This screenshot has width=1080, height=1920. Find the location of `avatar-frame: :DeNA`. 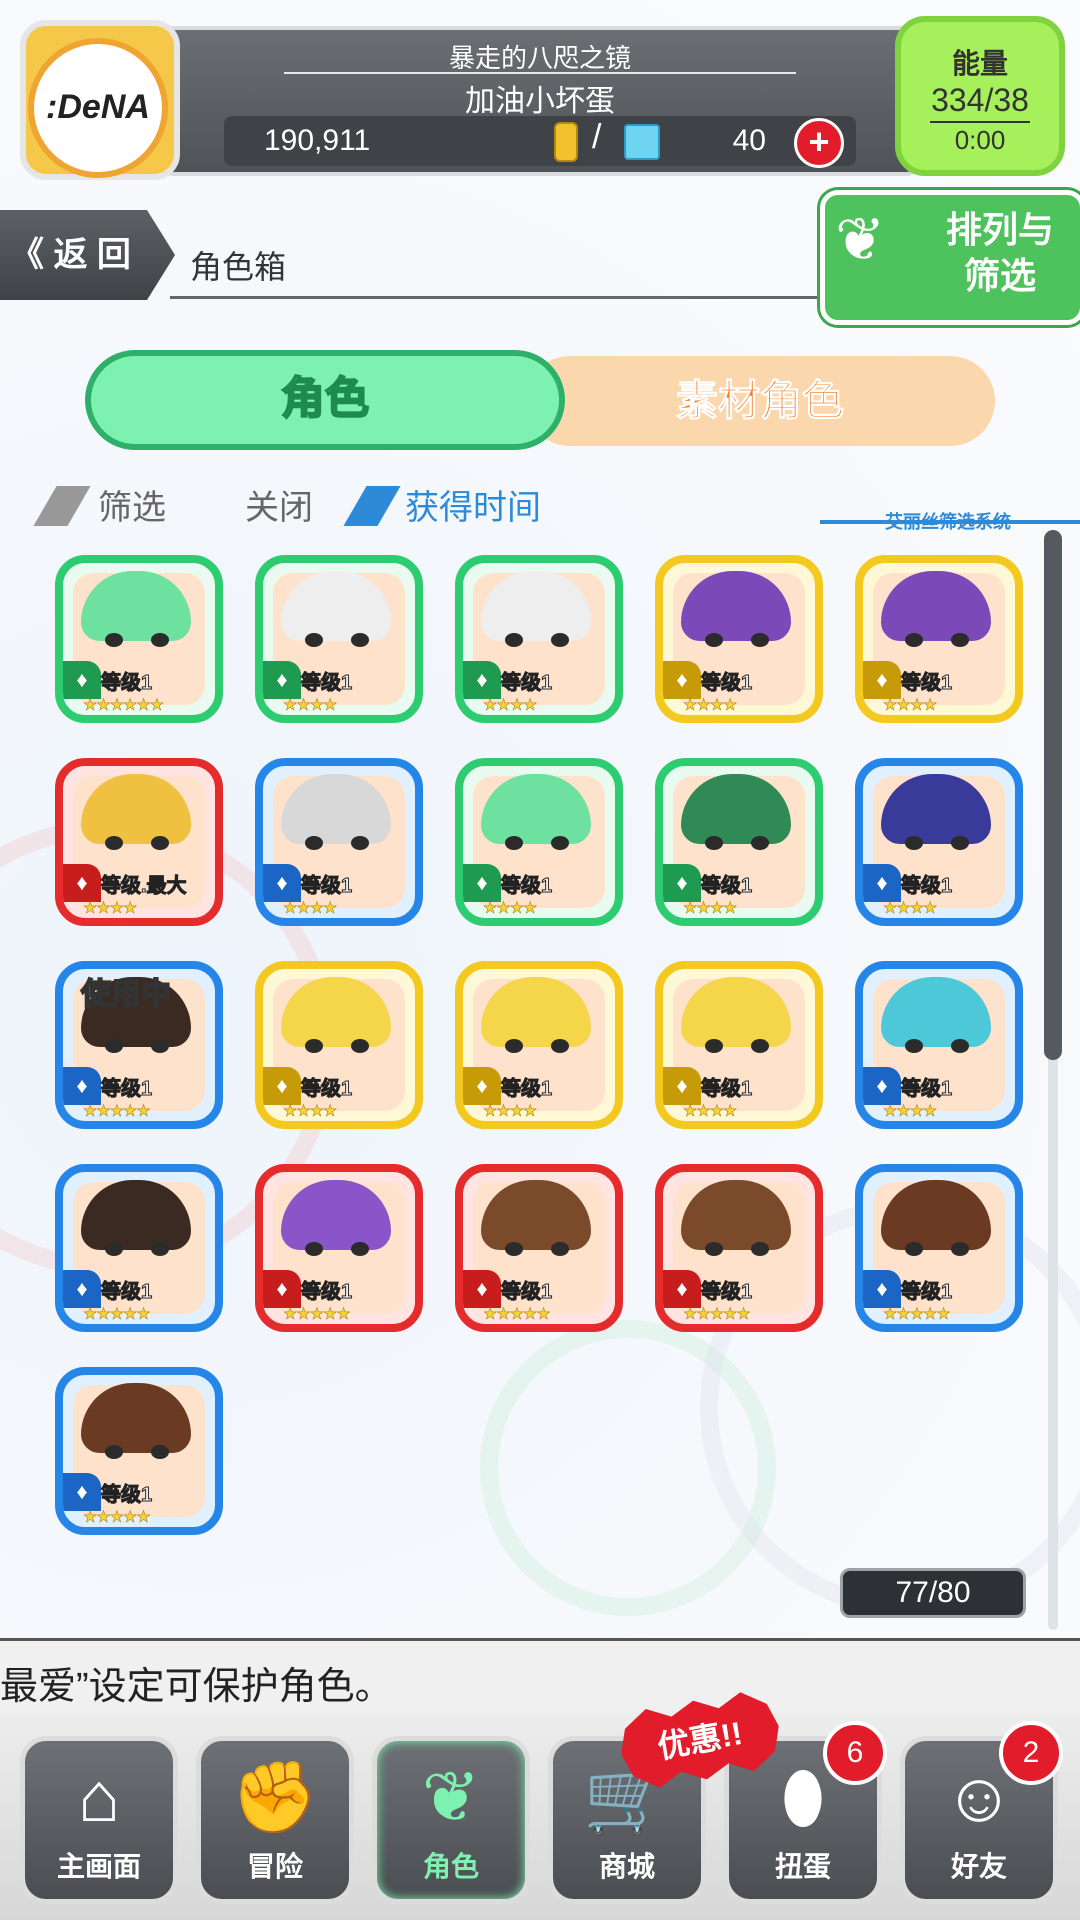

avatar-frame: :DeNA is located at coordinates (100, 100).